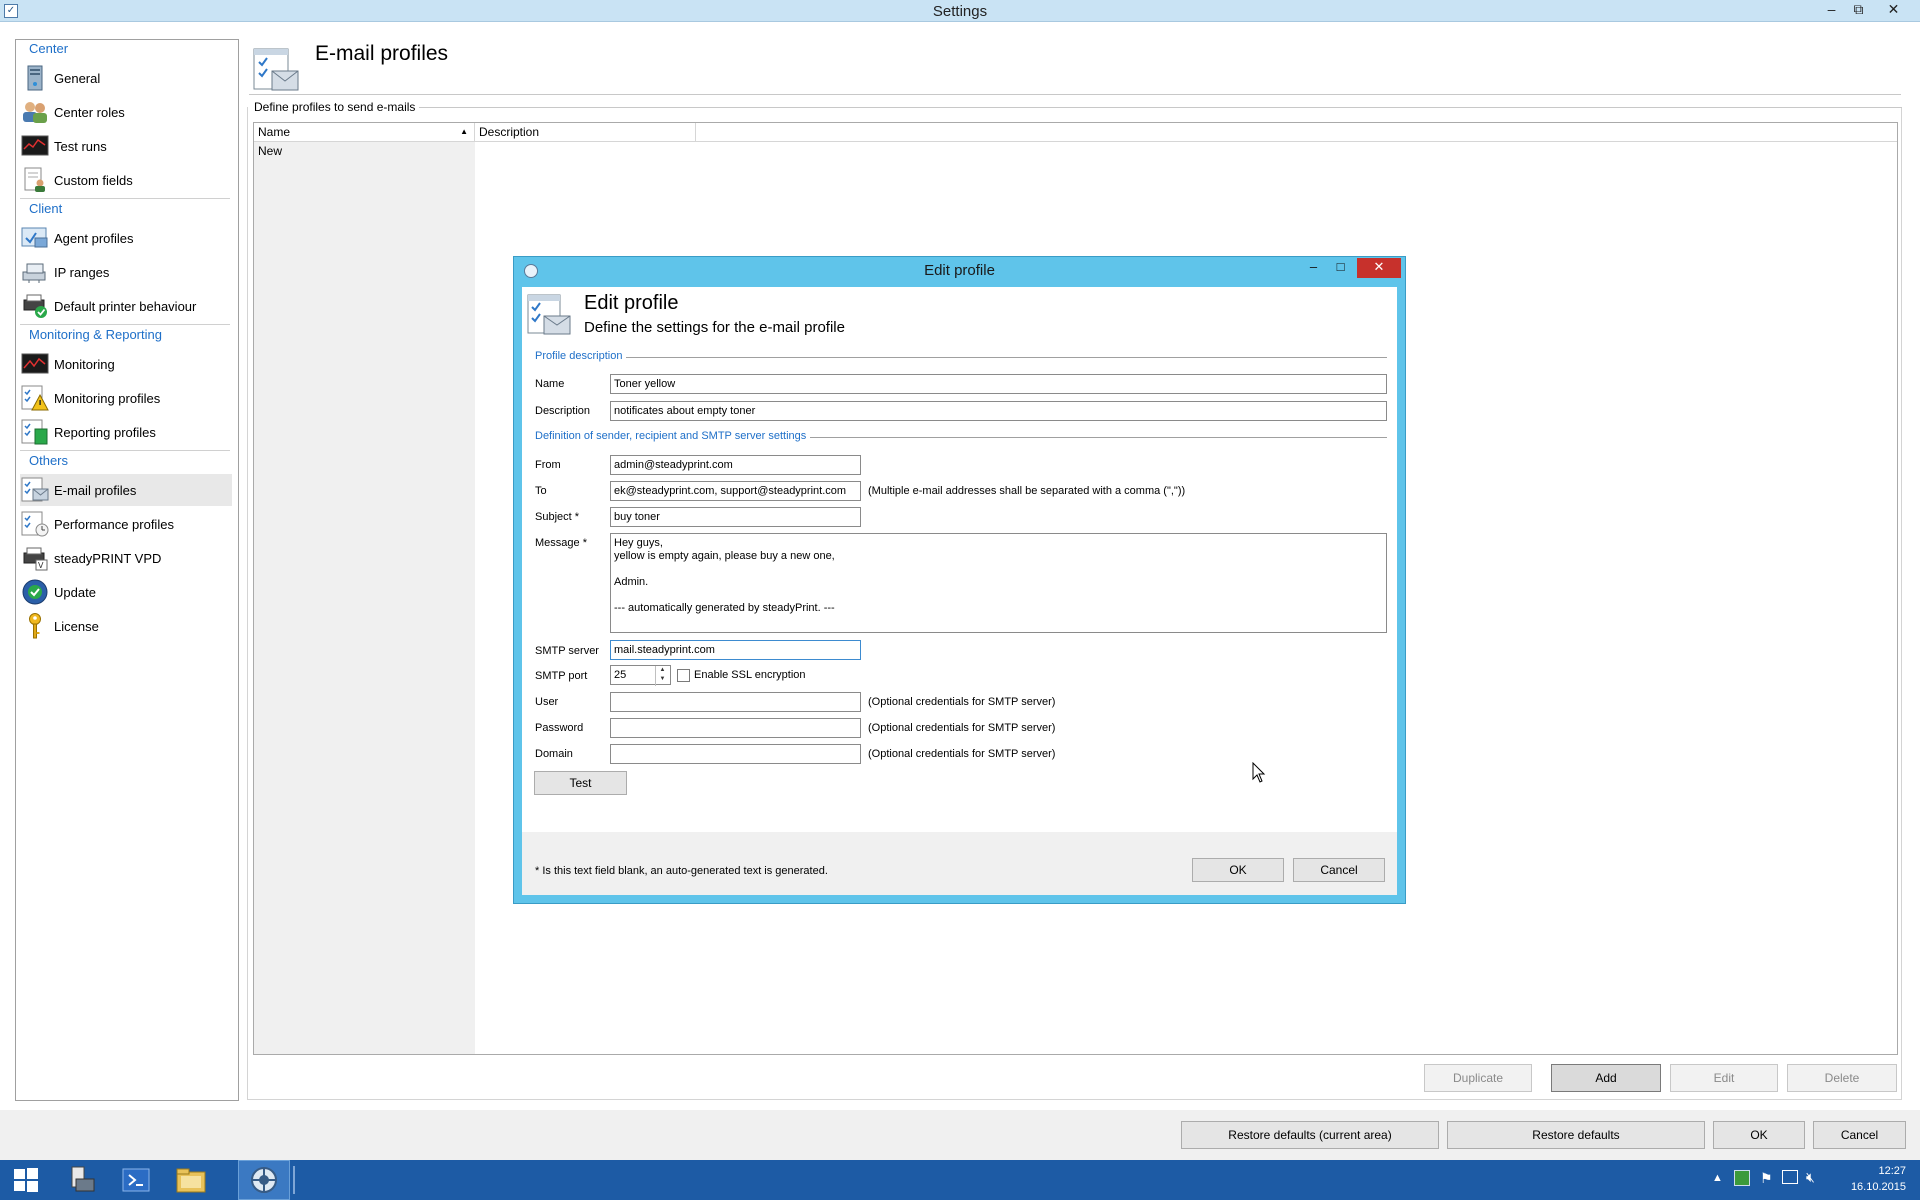 Image resolution: width=1920 pixels, height=1200 pixels. I want to click on dialog-cancel-button: Cancel, so click(1339, 870).